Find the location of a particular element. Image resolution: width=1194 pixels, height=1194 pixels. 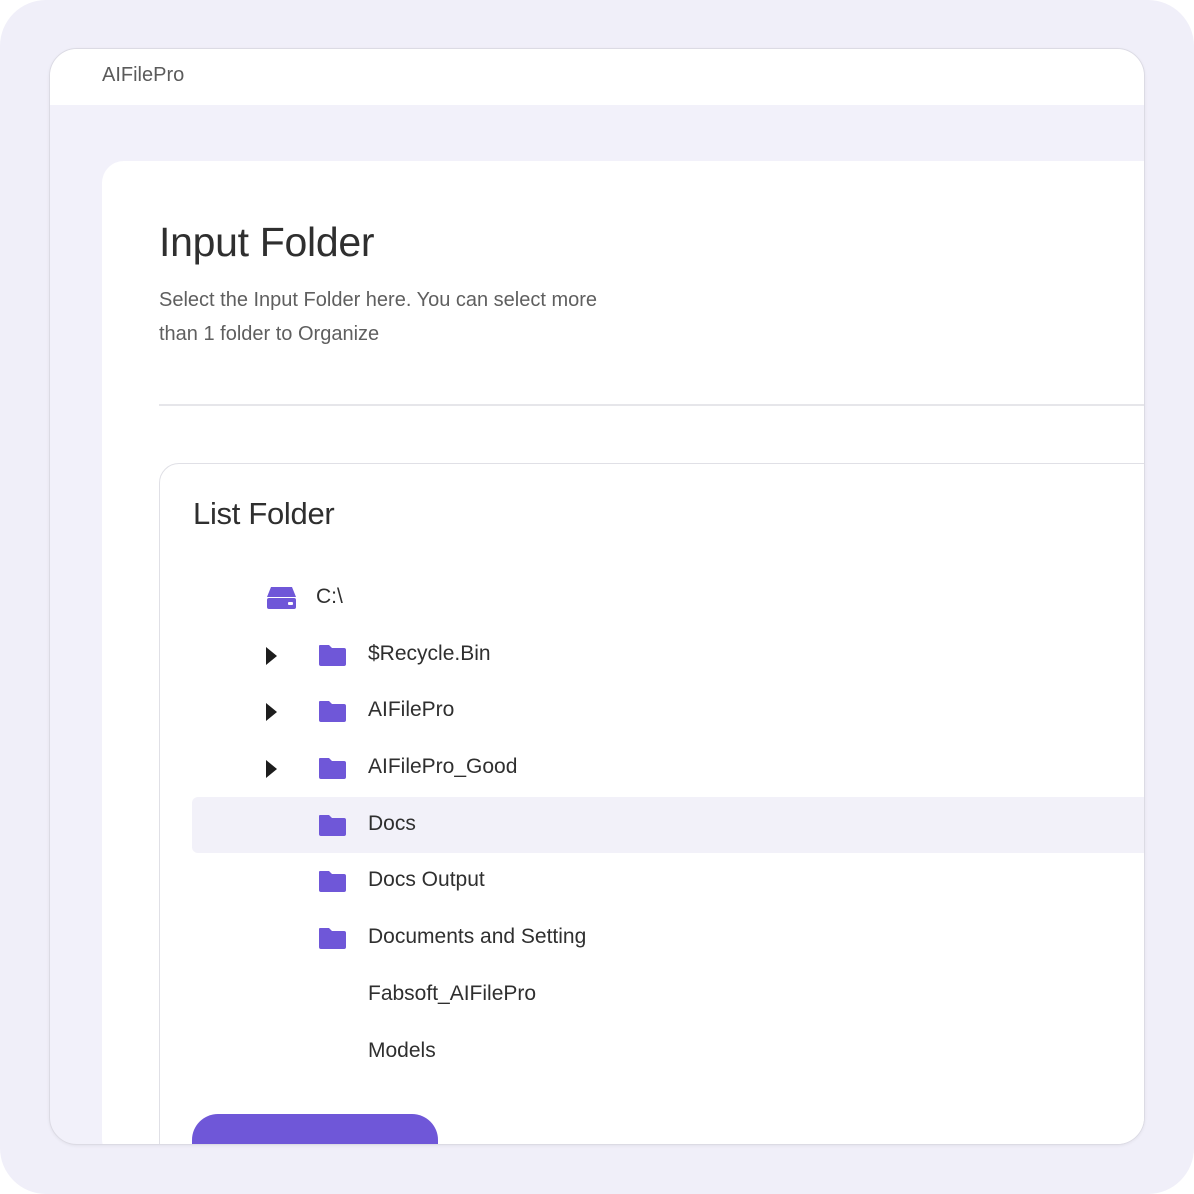

tree-row-recycle-bin: $Recycle.Bin is located at coordinates (668, 655).